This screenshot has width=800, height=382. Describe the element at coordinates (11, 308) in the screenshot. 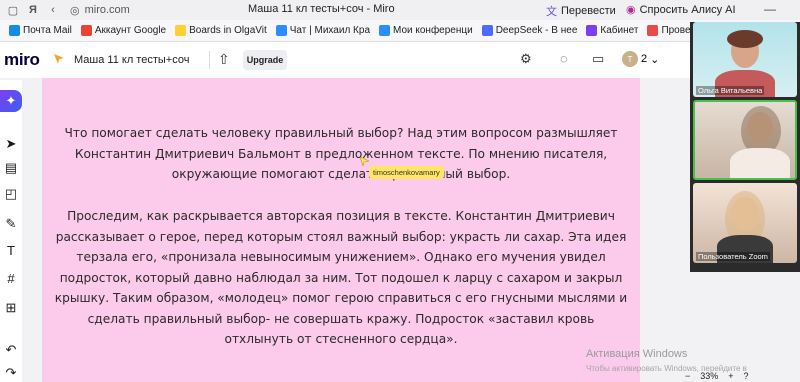

I see `add-icon: ⊞` at that location.